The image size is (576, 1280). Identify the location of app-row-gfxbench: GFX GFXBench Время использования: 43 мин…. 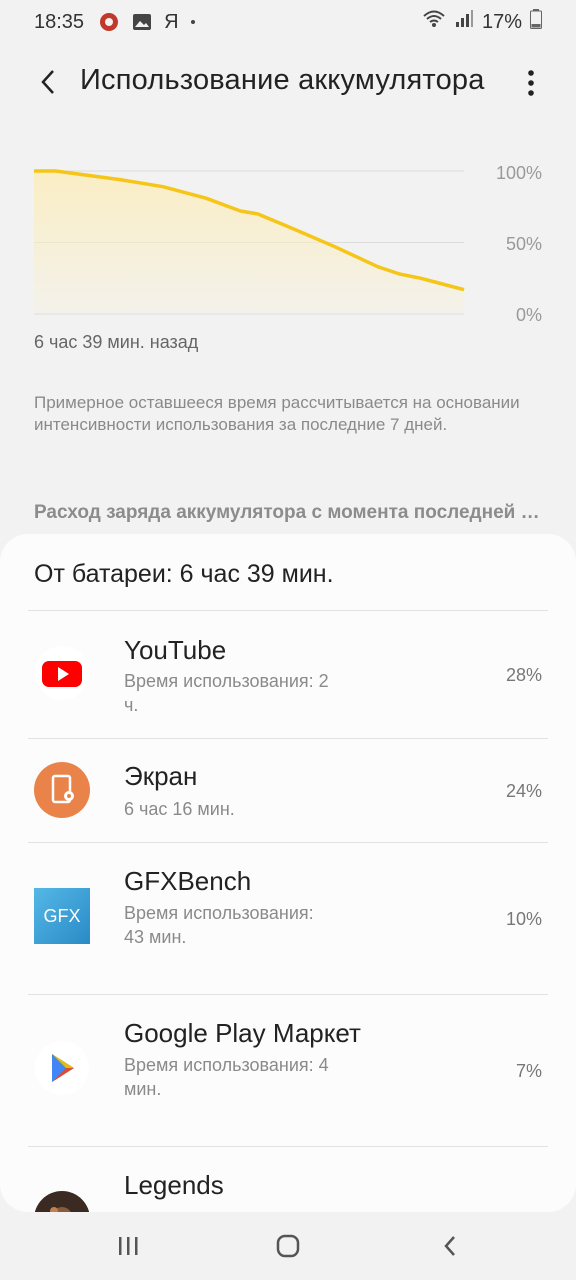
(288, 918).